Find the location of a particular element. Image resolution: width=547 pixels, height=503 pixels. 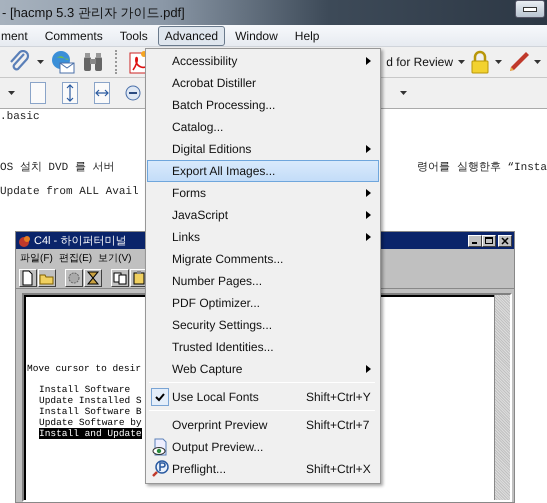

menu-item: JavaScript is located at coordinates (263, 215).